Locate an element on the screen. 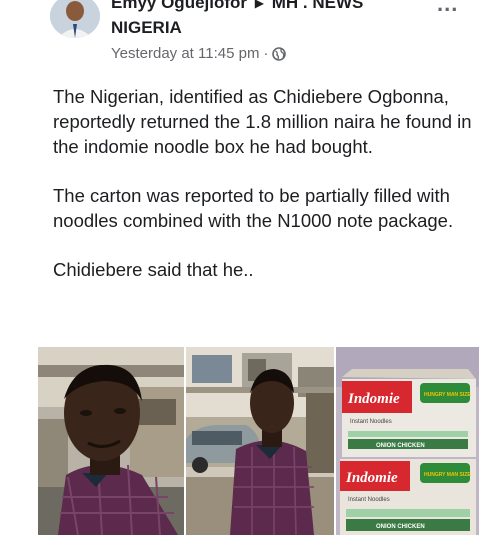 Image resolution: width=489 pixels, height=535 pixels. globe-icon is located at coordinates (279, 53).